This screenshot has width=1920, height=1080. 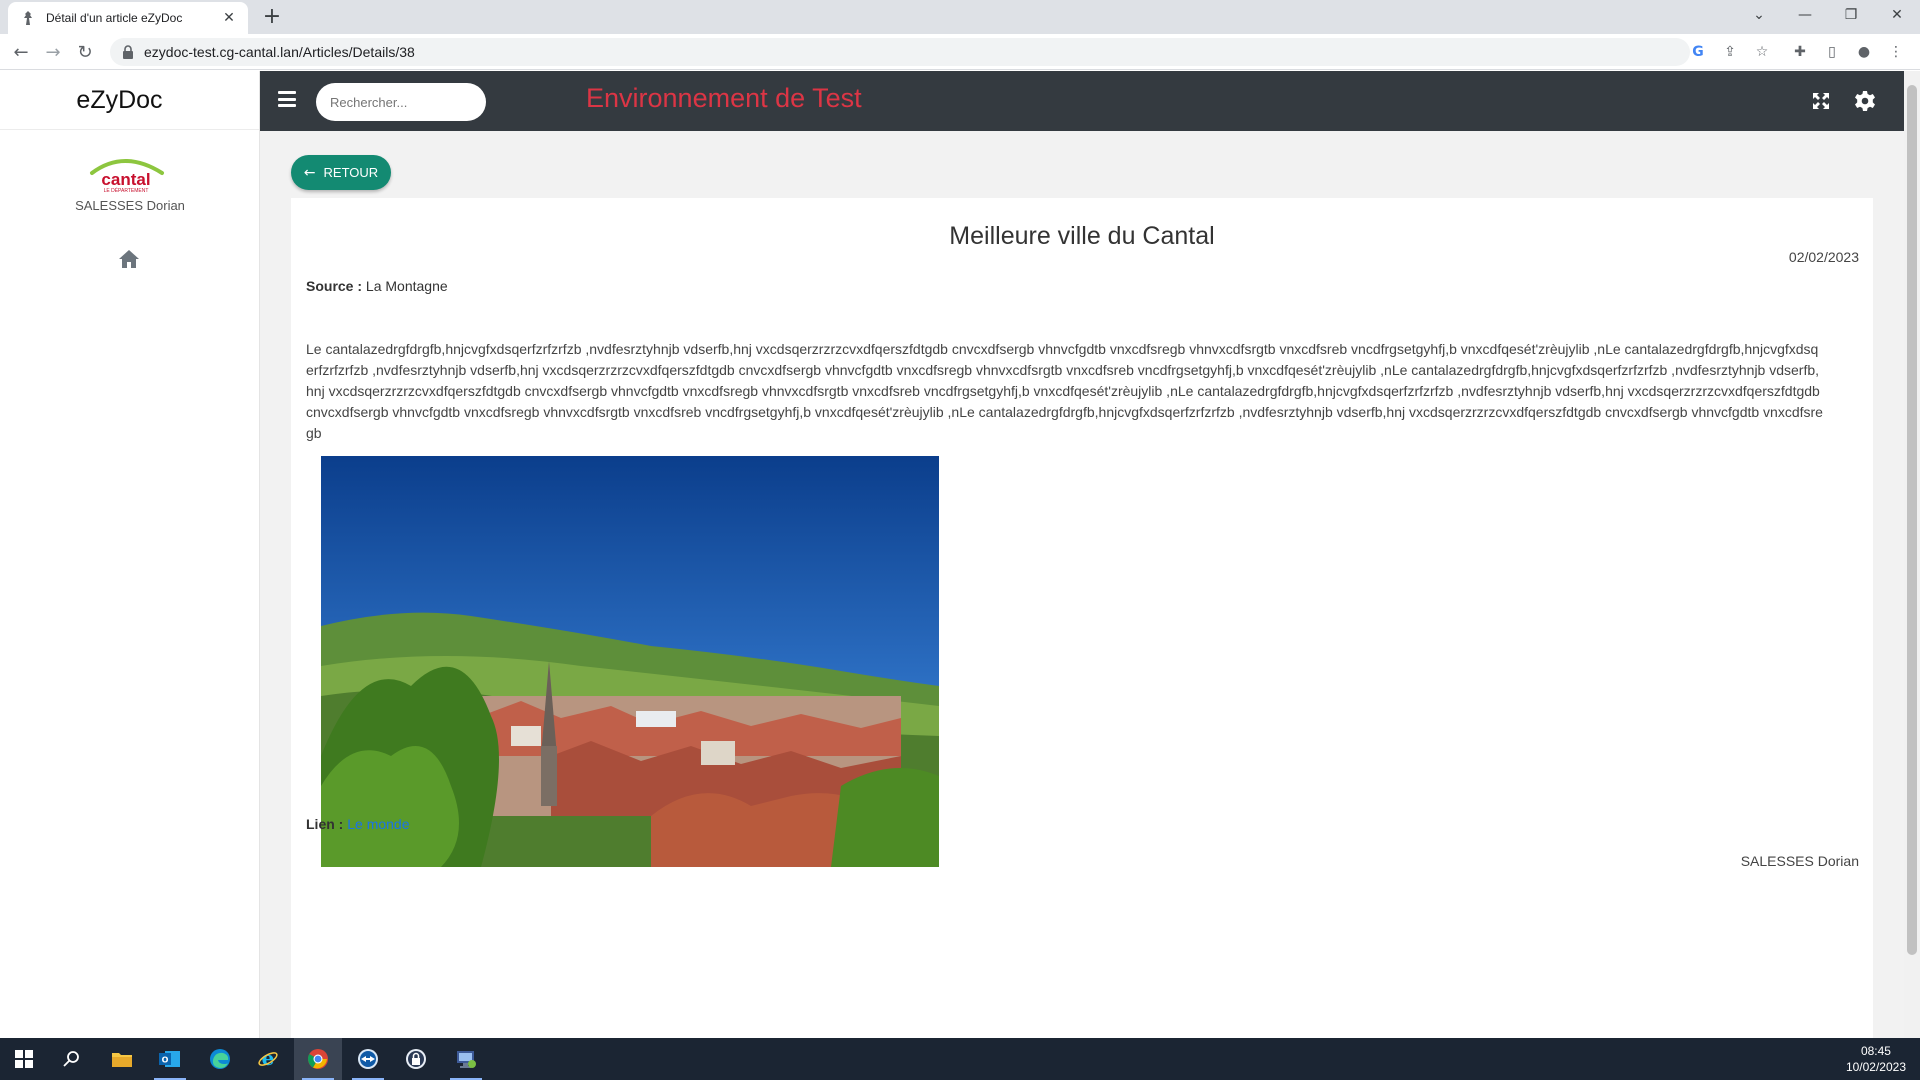 I want to click on svg-text: LE DÉPARTEMENT, so click(x=126, y=190).